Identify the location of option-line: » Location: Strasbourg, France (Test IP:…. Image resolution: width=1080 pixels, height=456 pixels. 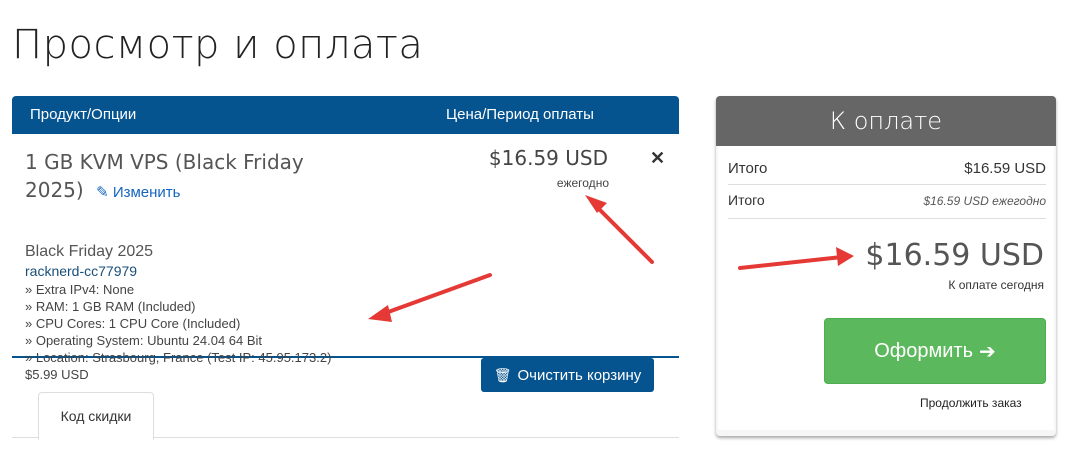
(178, 357).